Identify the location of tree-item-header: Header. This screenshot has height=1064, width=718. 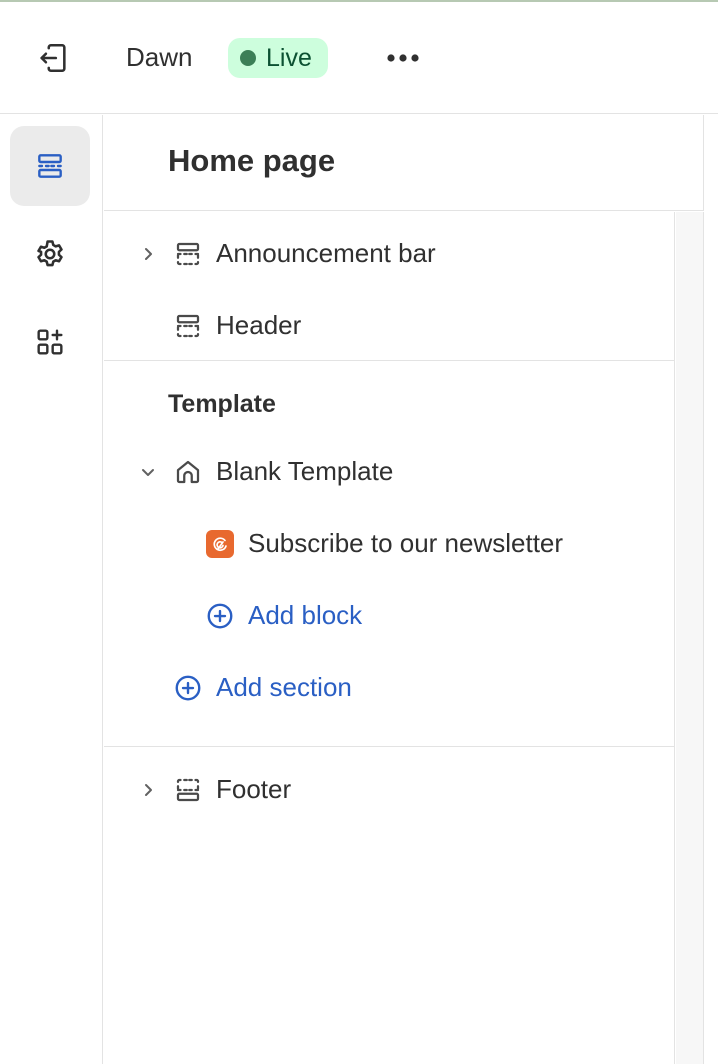
(389, 326).